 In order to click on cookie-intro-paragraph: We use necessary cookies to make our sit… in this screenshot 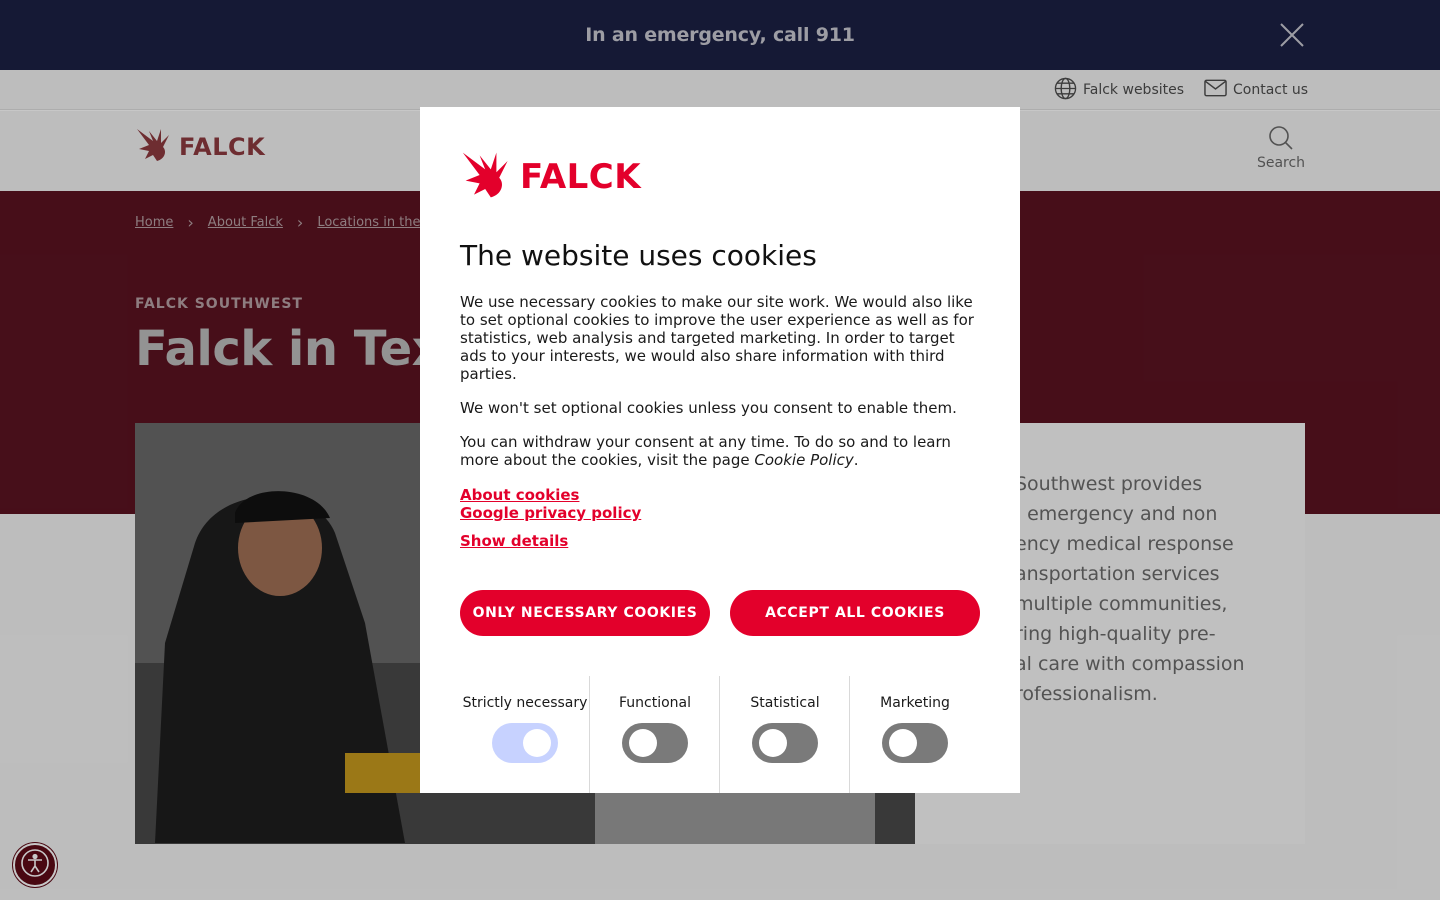, I will do `click(717, 338)`.